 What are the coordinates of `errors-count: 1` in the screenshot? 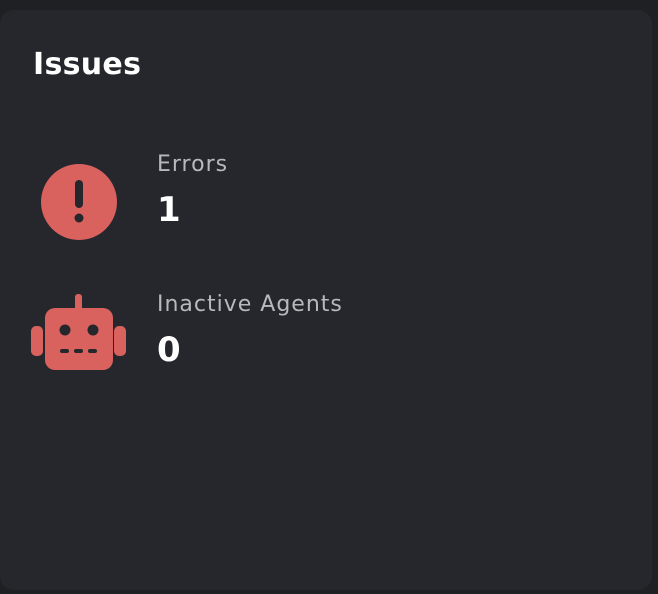 It's located at (169, 210).